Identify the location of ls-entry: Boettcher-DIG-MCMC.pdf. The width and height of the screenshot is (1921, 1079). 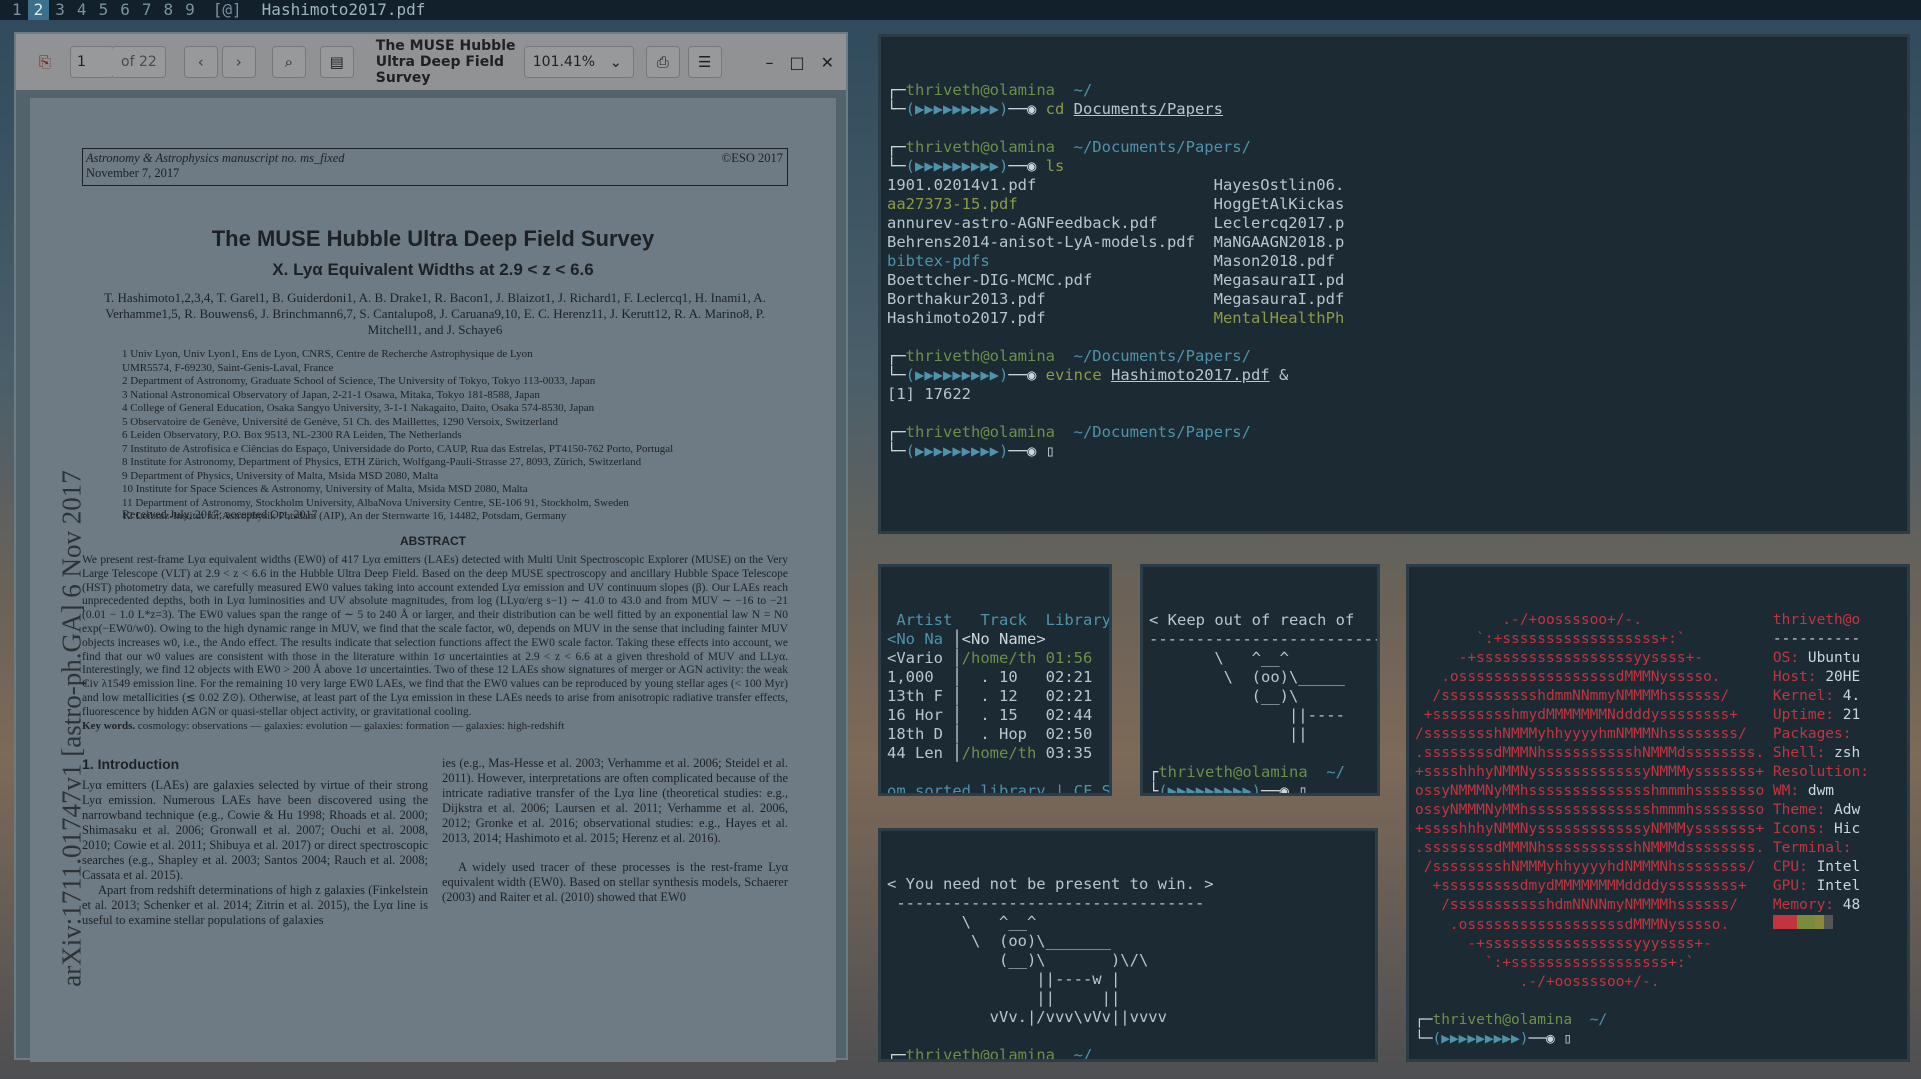
(1050, 280).